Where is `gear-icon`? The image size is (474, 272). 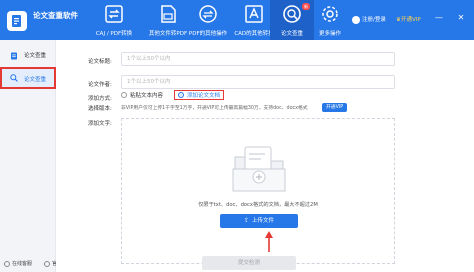 gear-icon is located at coordinates (330, 14).